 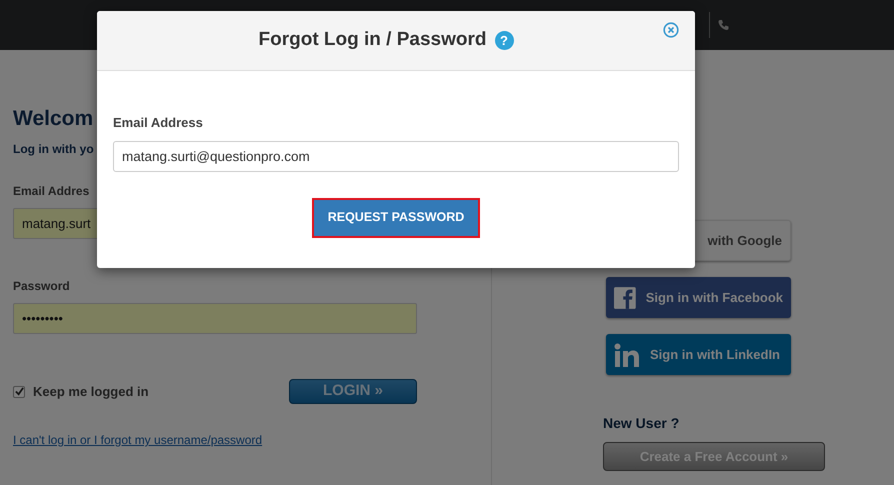 I want to click on phone-icon, so click(x=724, y=25).